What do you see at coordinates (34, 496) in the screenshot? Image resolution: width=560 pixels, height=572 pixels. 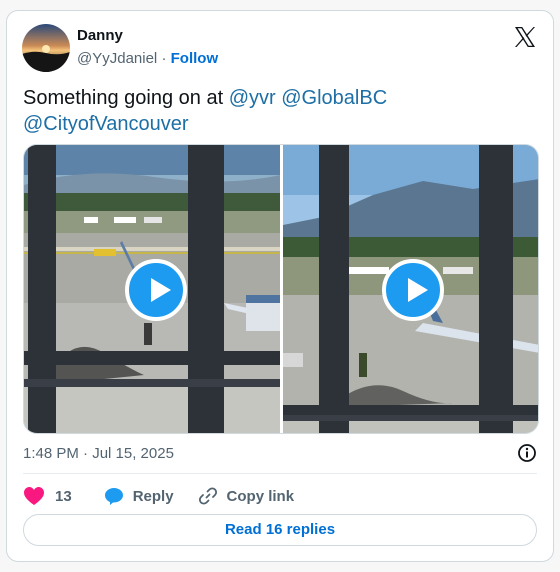 I see `heart-icon` at bounding box center [34, 496].